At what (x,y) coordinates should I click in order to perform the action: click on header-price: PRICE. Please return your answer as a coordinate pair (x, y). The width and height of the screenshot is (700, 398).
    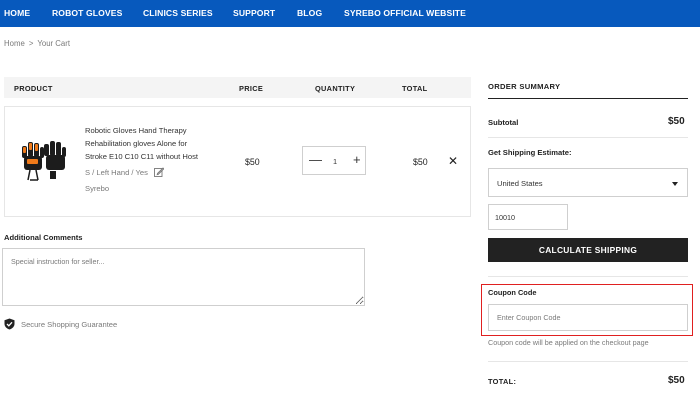
    Looking at the image, I should click on (251, 88).